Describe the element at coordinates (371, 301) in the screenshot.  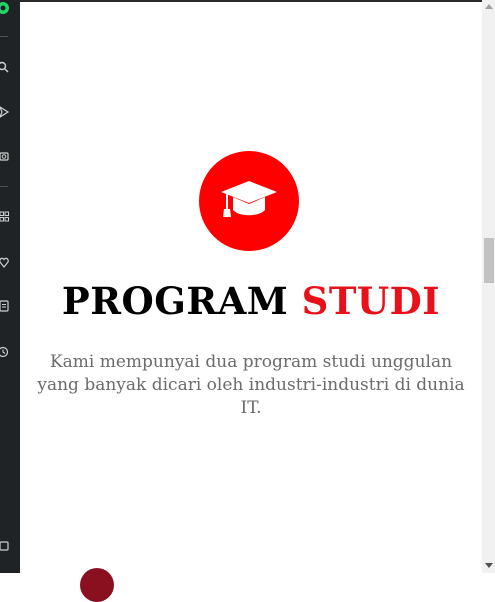
I see `title-part-studi: STUDI` at that location.